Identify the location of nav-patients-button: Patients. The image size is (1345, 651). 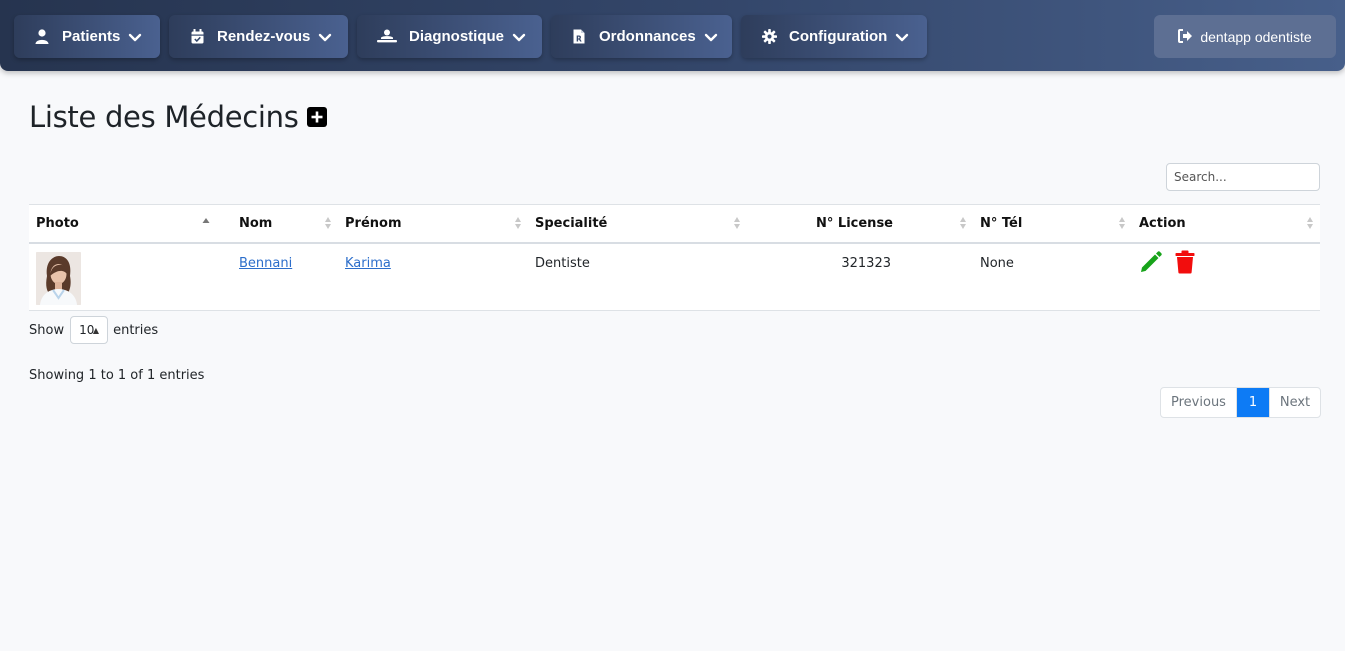
(87, 36).